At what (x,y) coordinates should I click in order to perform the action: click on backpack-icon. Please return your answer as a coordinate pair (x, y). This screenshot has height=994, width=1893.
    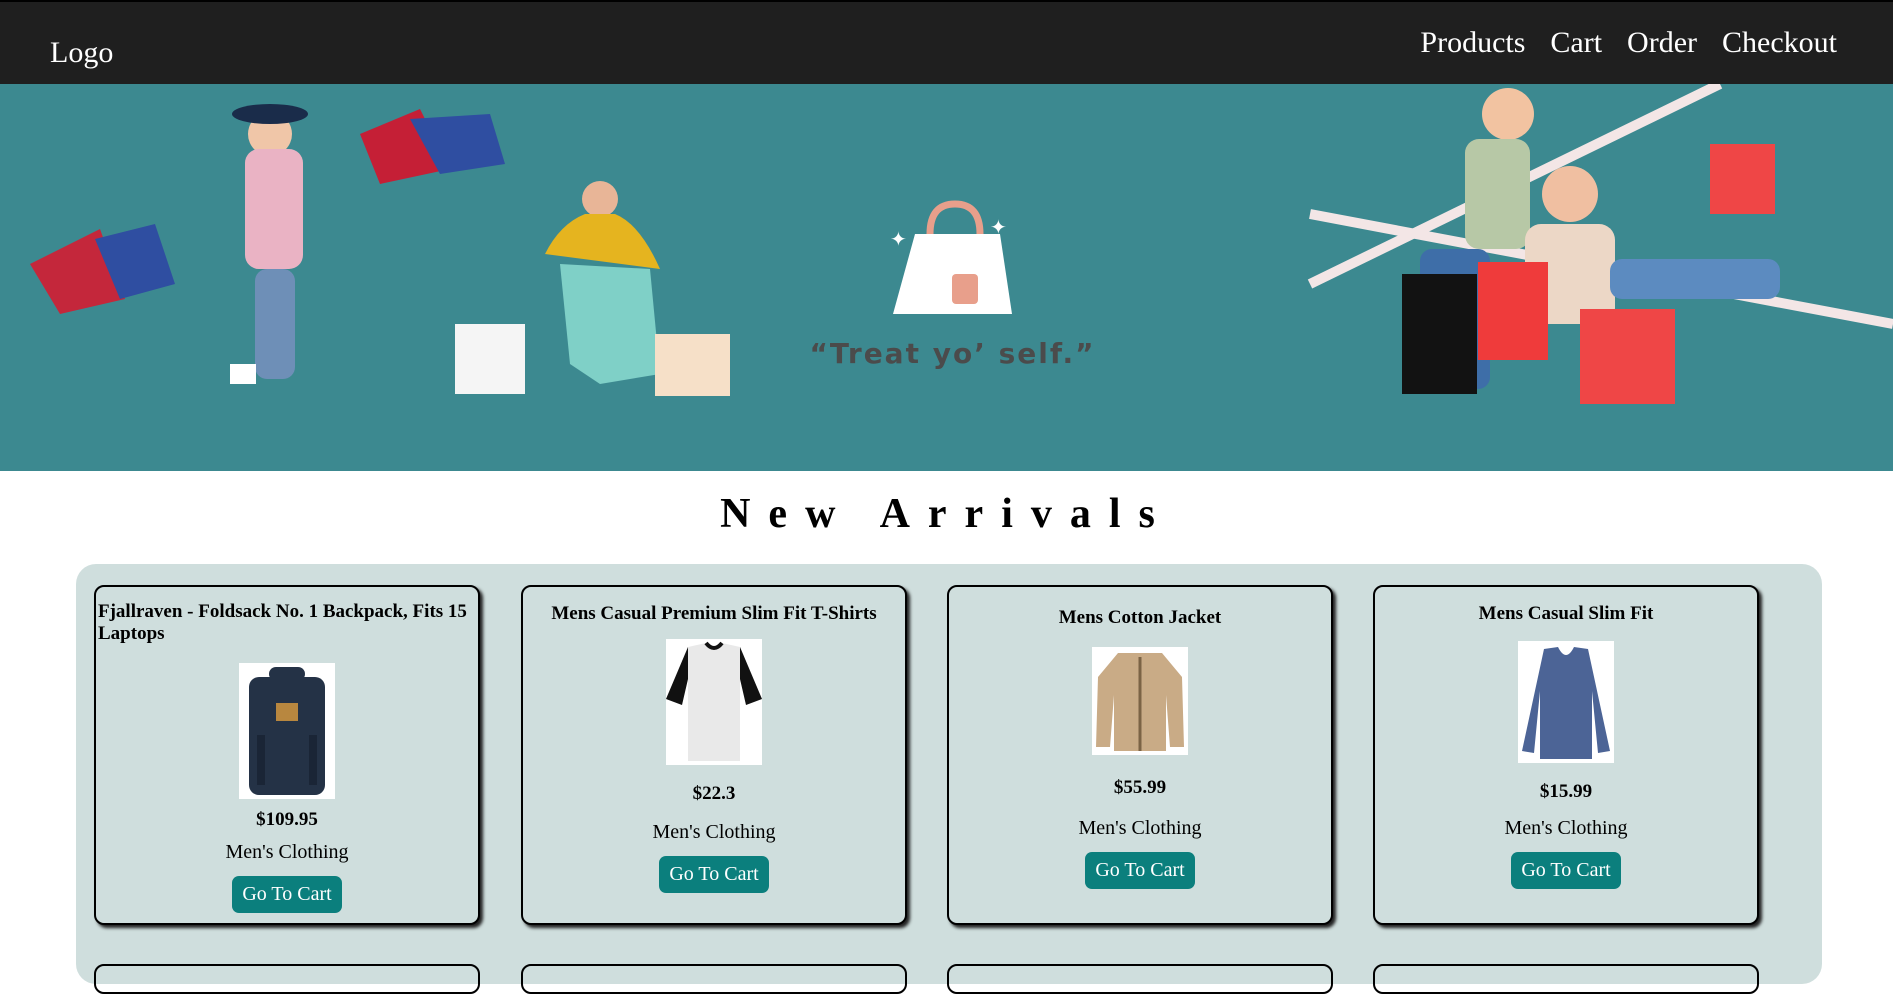
    Looking at the image, I should click on (287, 731).